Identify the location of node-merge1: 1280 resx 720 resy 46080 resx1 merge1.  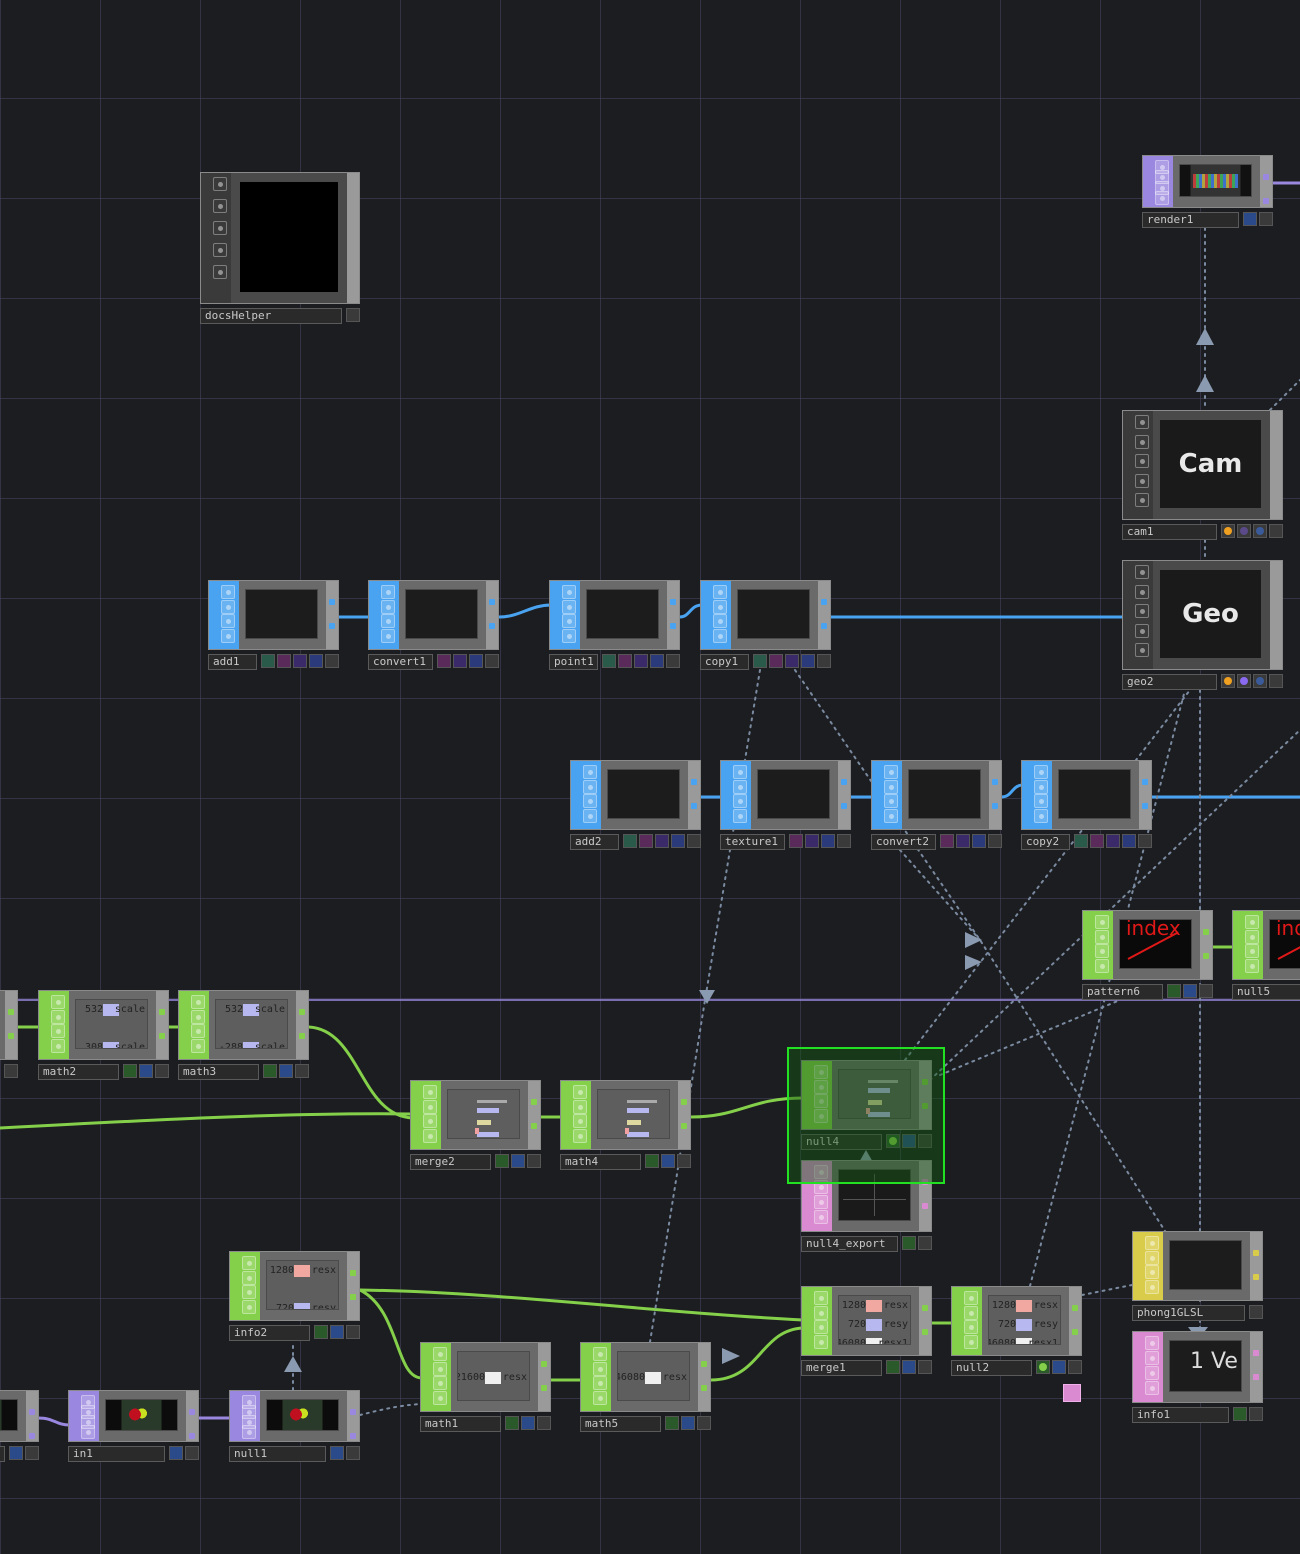
(866, 1331).